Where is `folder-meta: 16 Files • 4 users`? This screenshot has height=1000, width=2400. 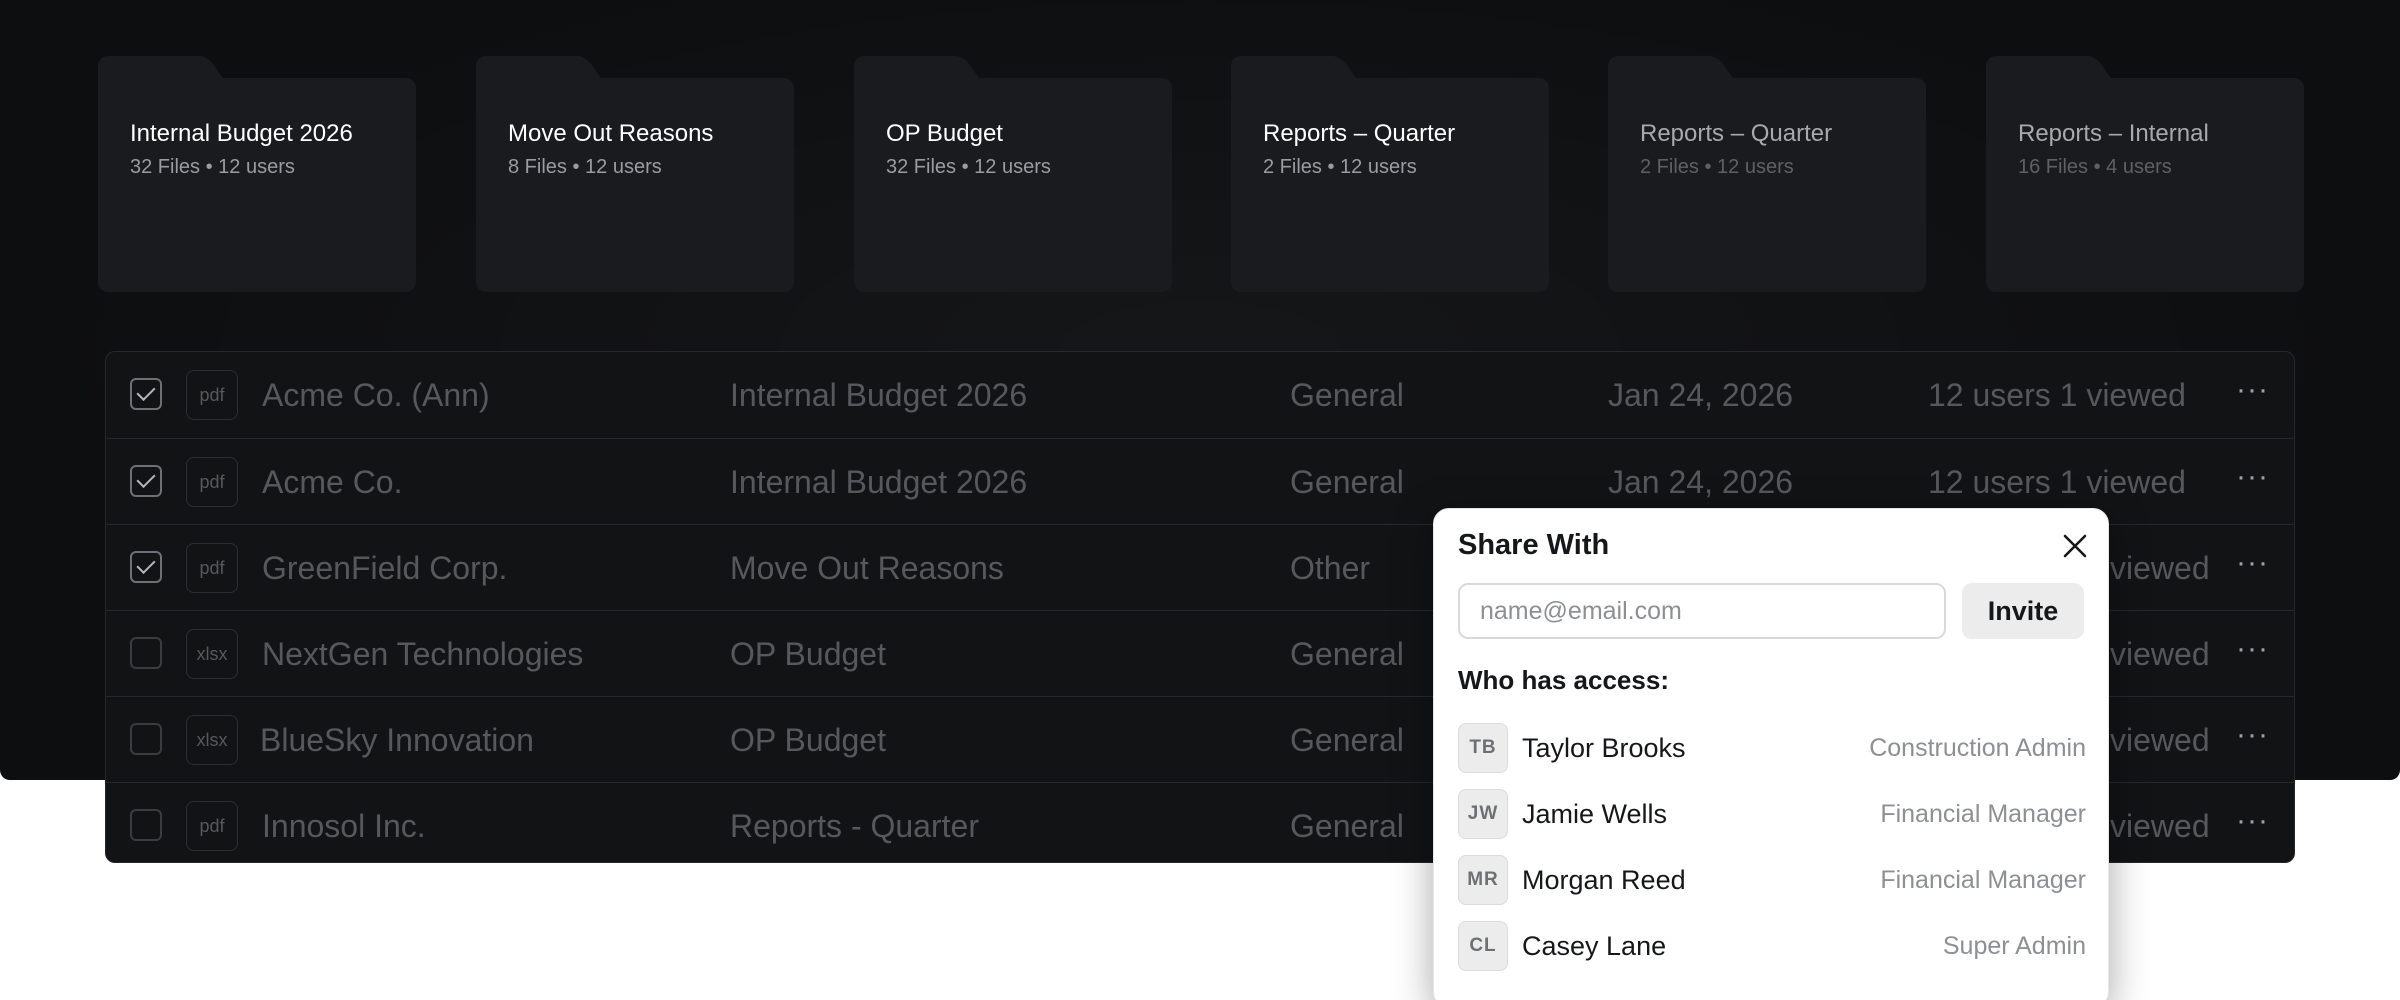 folder-meta: 16 Files • 4 users is located at coordinates (2095, 167).